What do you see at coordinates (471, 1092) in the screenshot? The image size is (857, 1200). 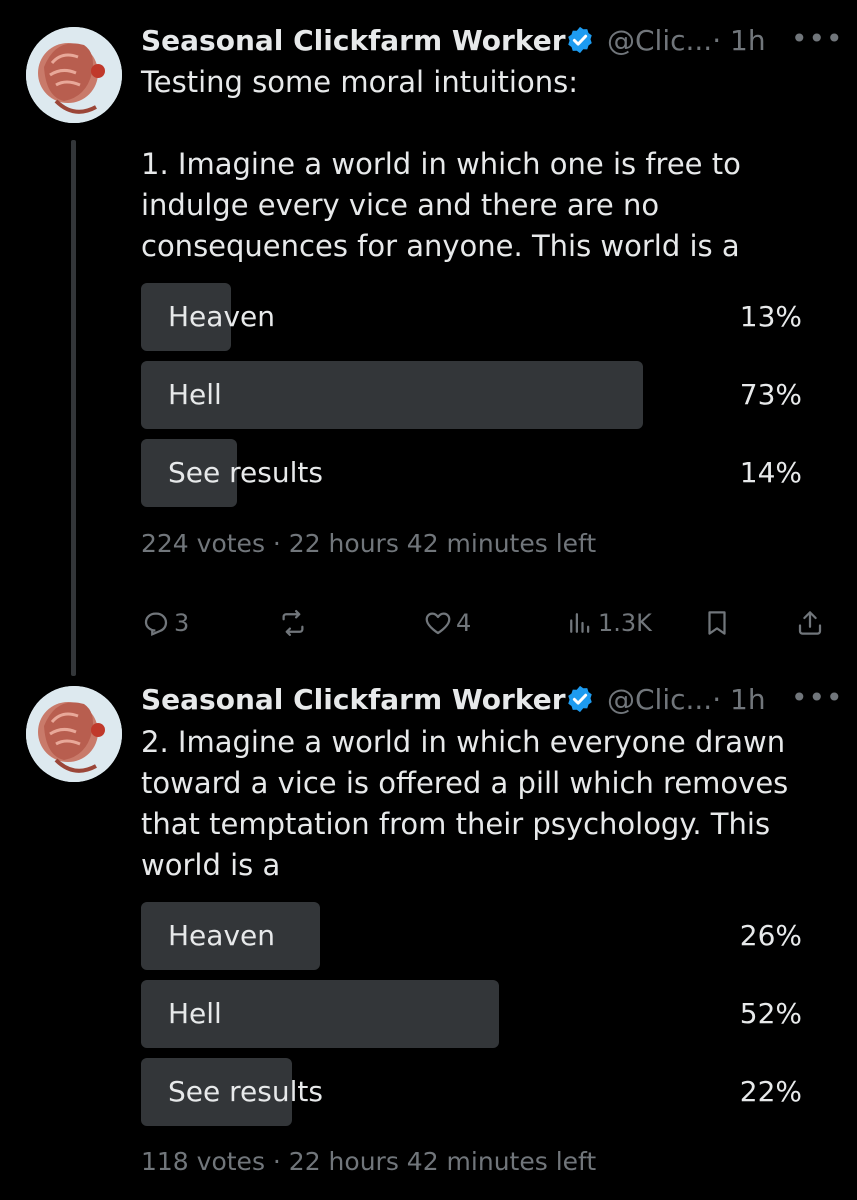 I see `poll-option: See results 22%` at bounding box center [471, 1092].